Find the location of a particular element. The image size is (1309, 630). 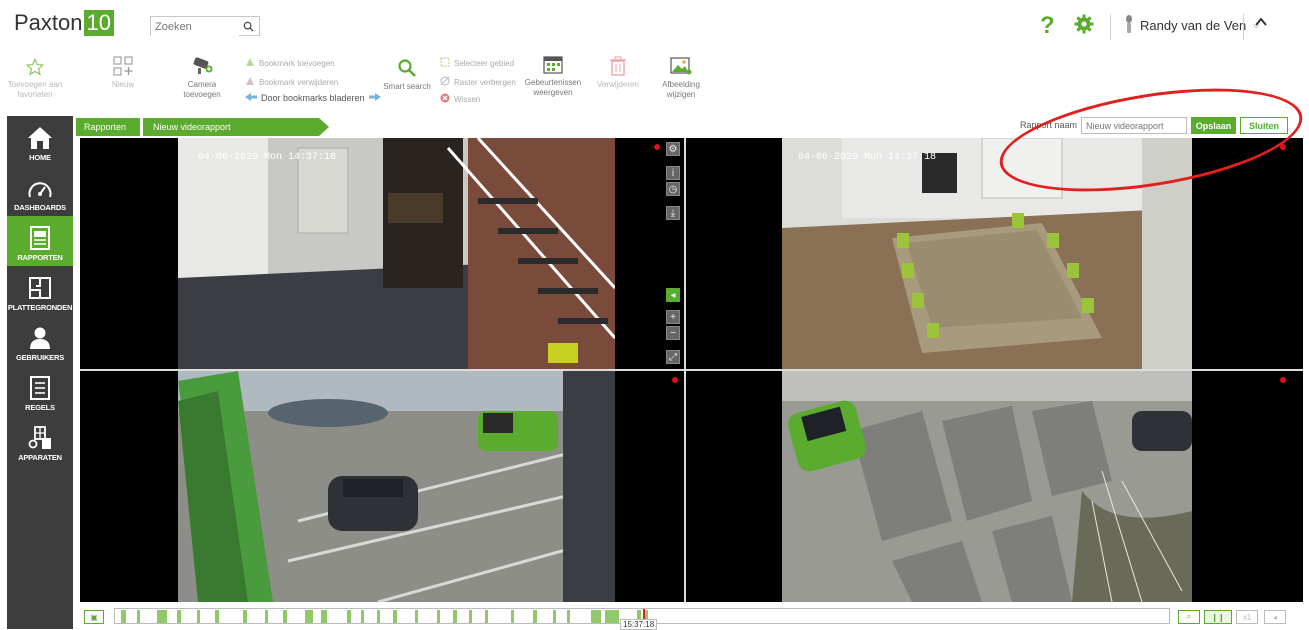

sidebar-item-label: DASHBOARDS is located at coordinates (40, 207).